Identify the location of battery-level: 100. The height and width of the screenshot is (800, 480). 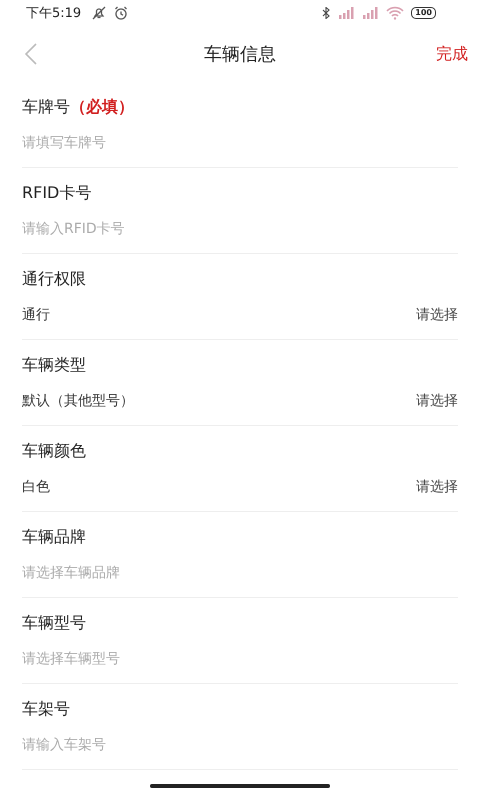
(423, 13).